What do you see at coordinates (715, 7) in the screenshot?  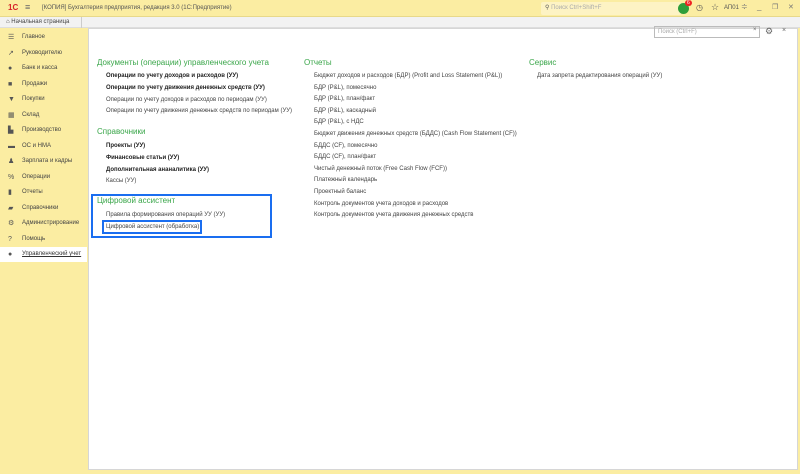 I see `star-icon: ☆` at bounding box center [715, 7].